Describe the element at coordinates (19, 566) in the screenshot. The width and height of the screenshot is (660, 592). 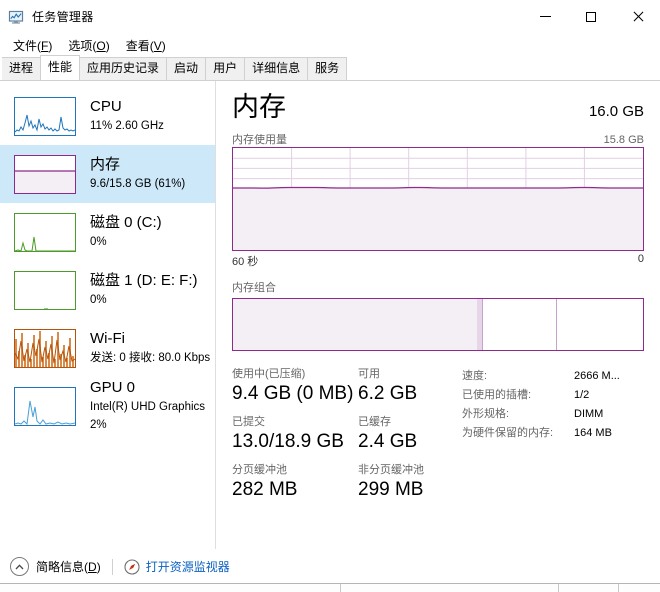
I see `chevron-up-icon` at that location.